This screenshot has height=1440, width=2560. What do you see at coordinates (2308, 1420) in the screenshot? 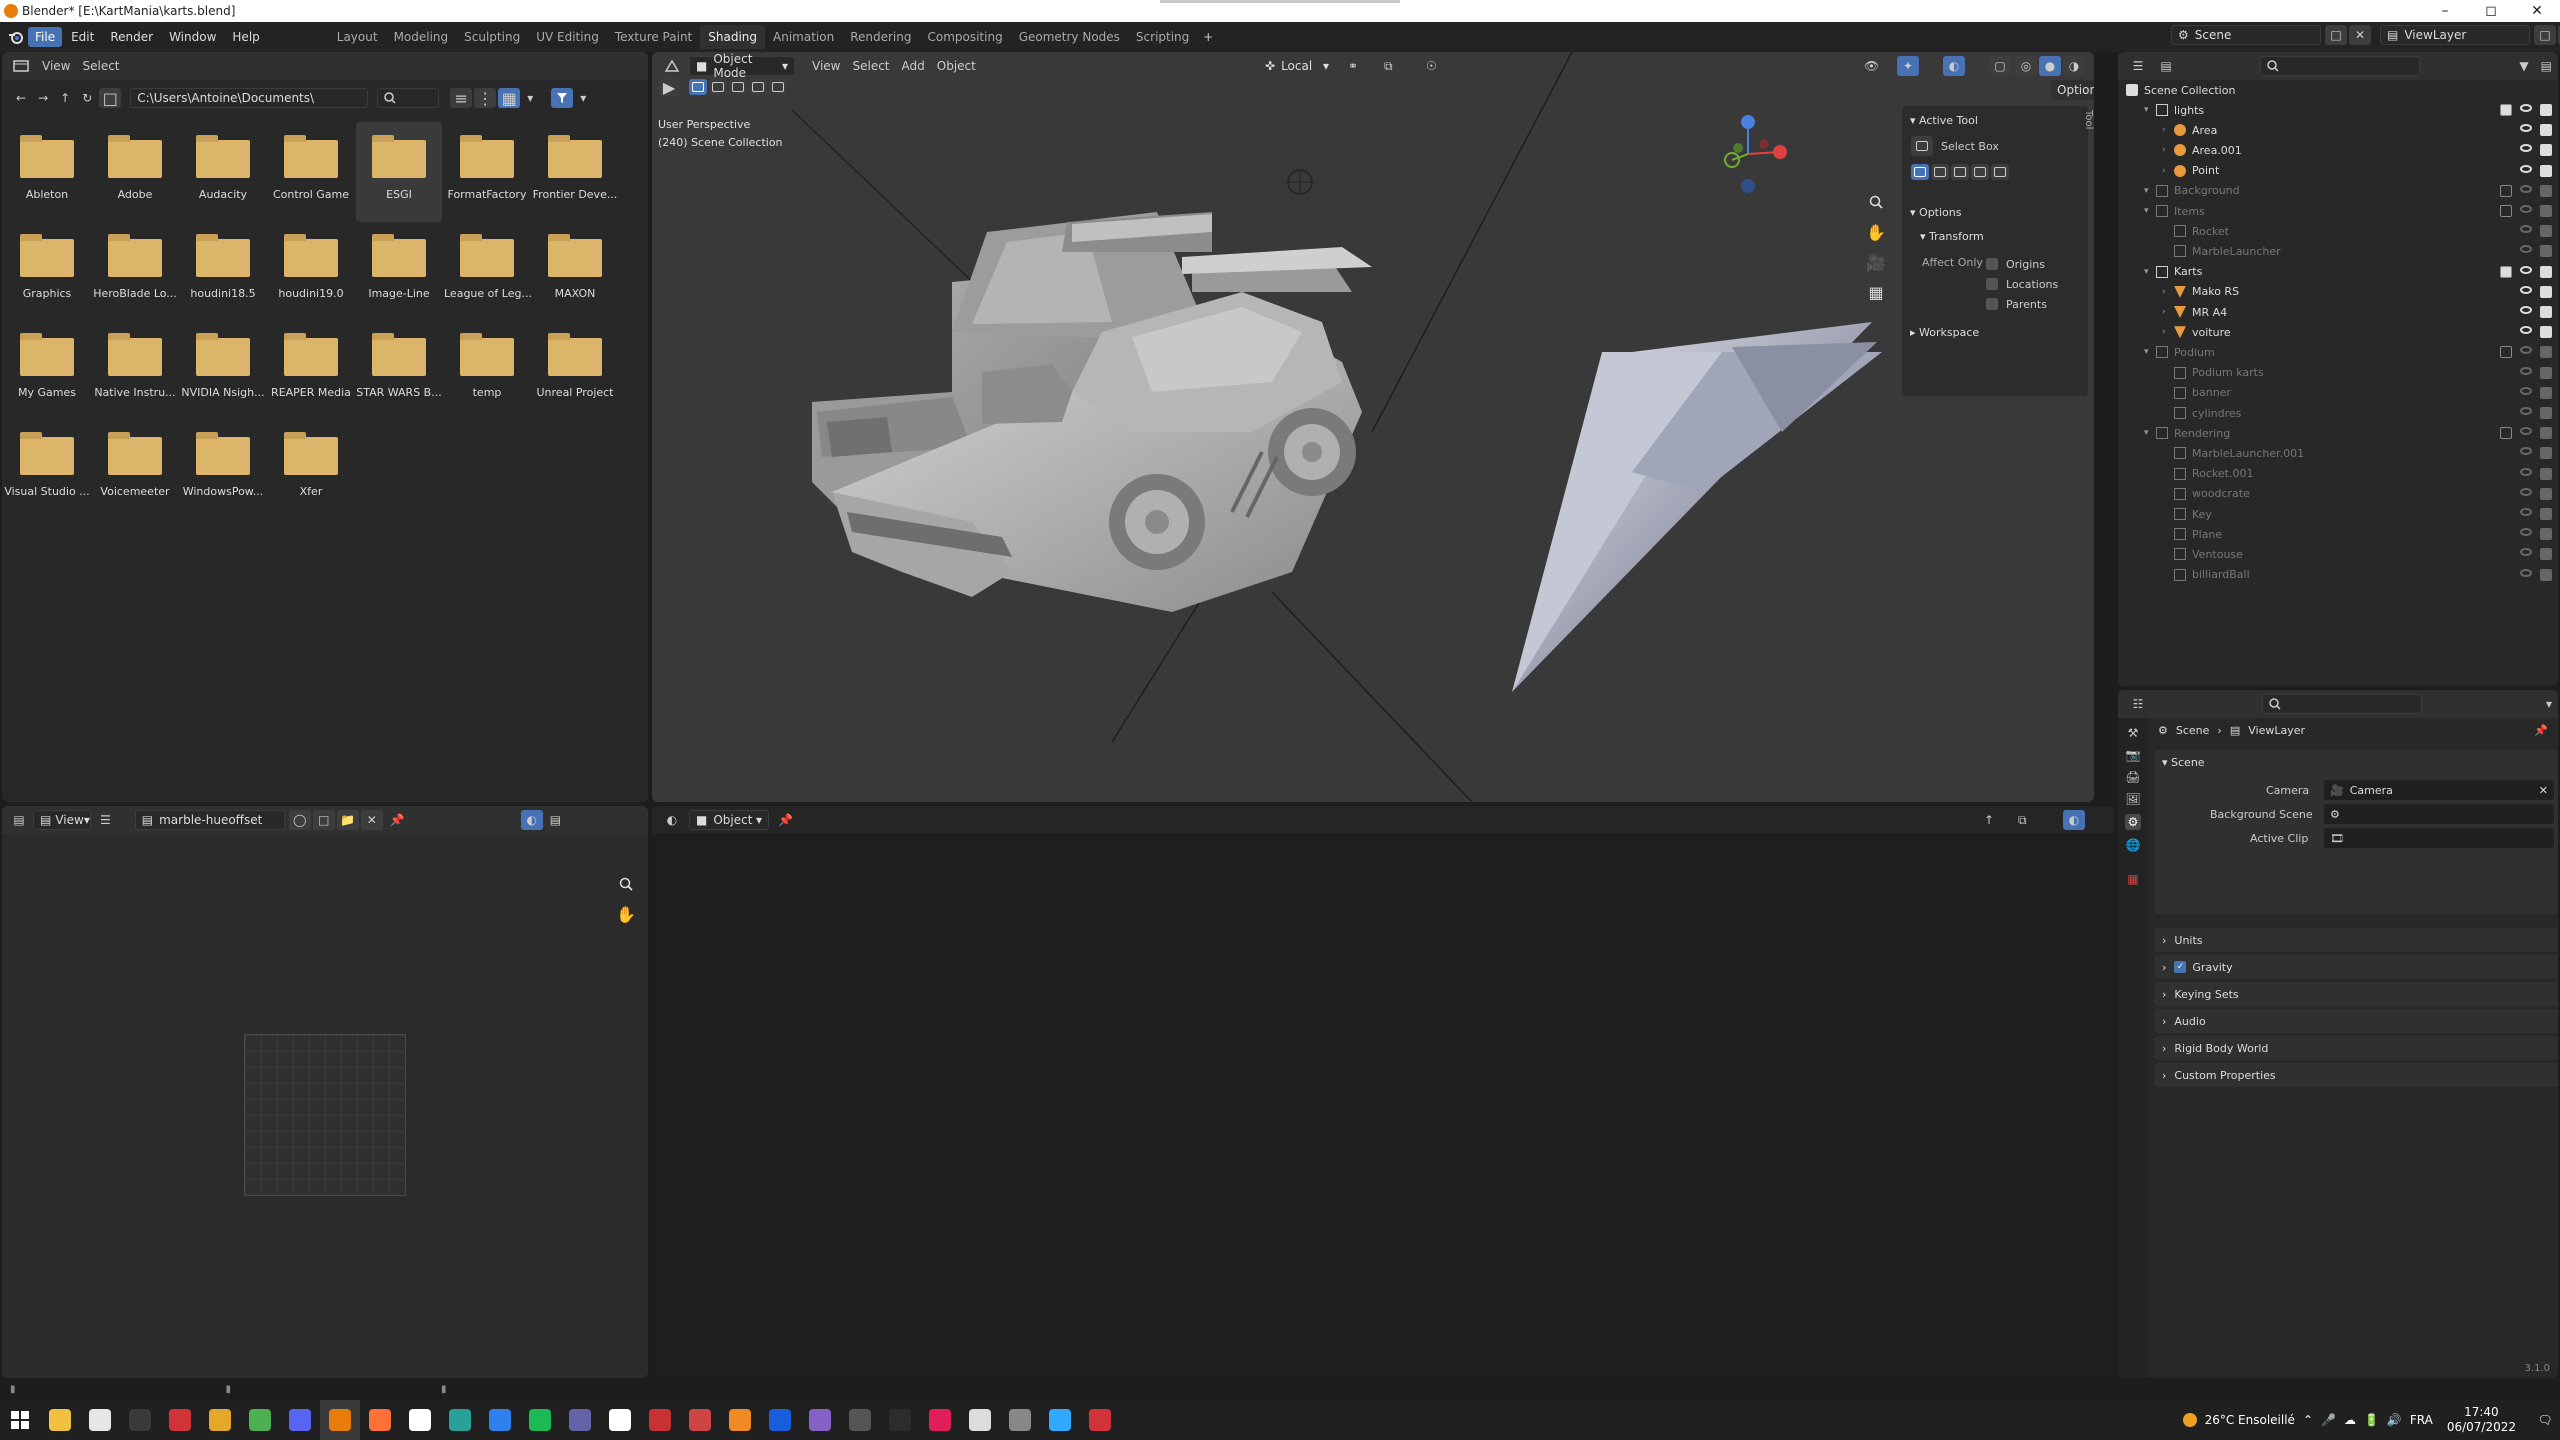
I see `tray-expand-icon: ⌃` at bounding box center [2308, 1420].